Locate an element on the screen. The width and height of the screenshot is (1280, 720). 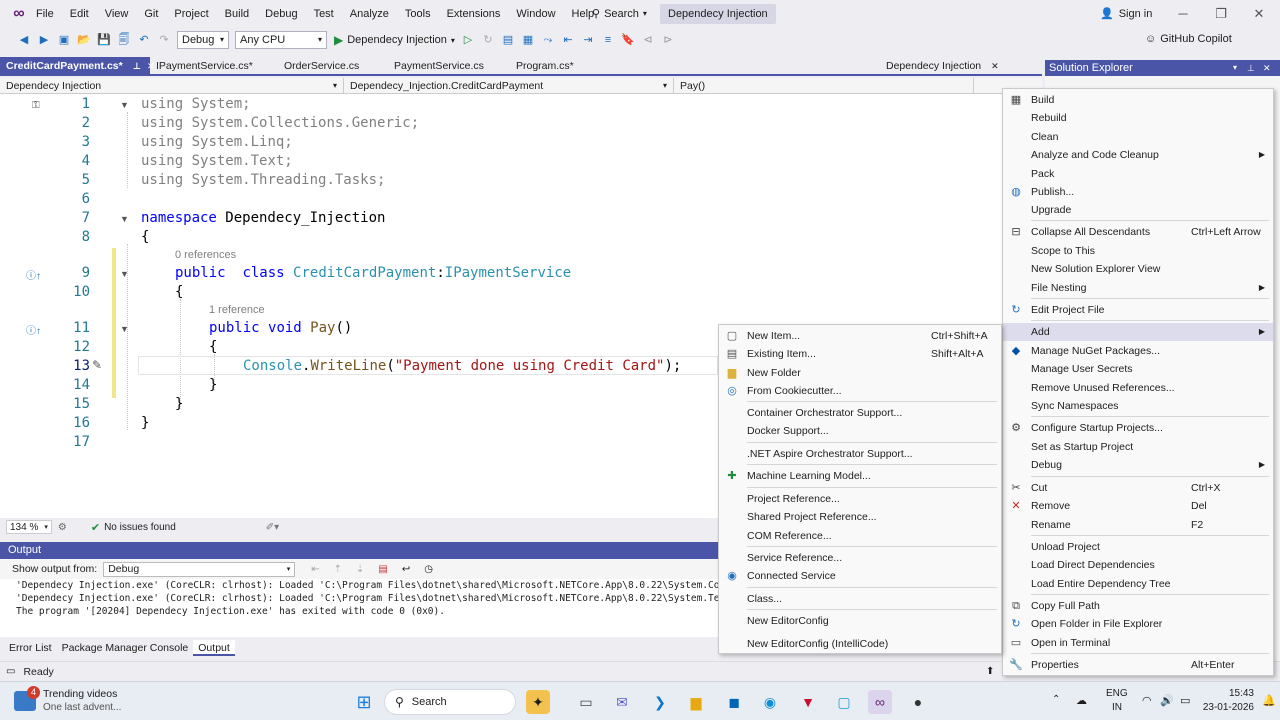
restore-button: ❐ is located at coordinates (1221, 14).